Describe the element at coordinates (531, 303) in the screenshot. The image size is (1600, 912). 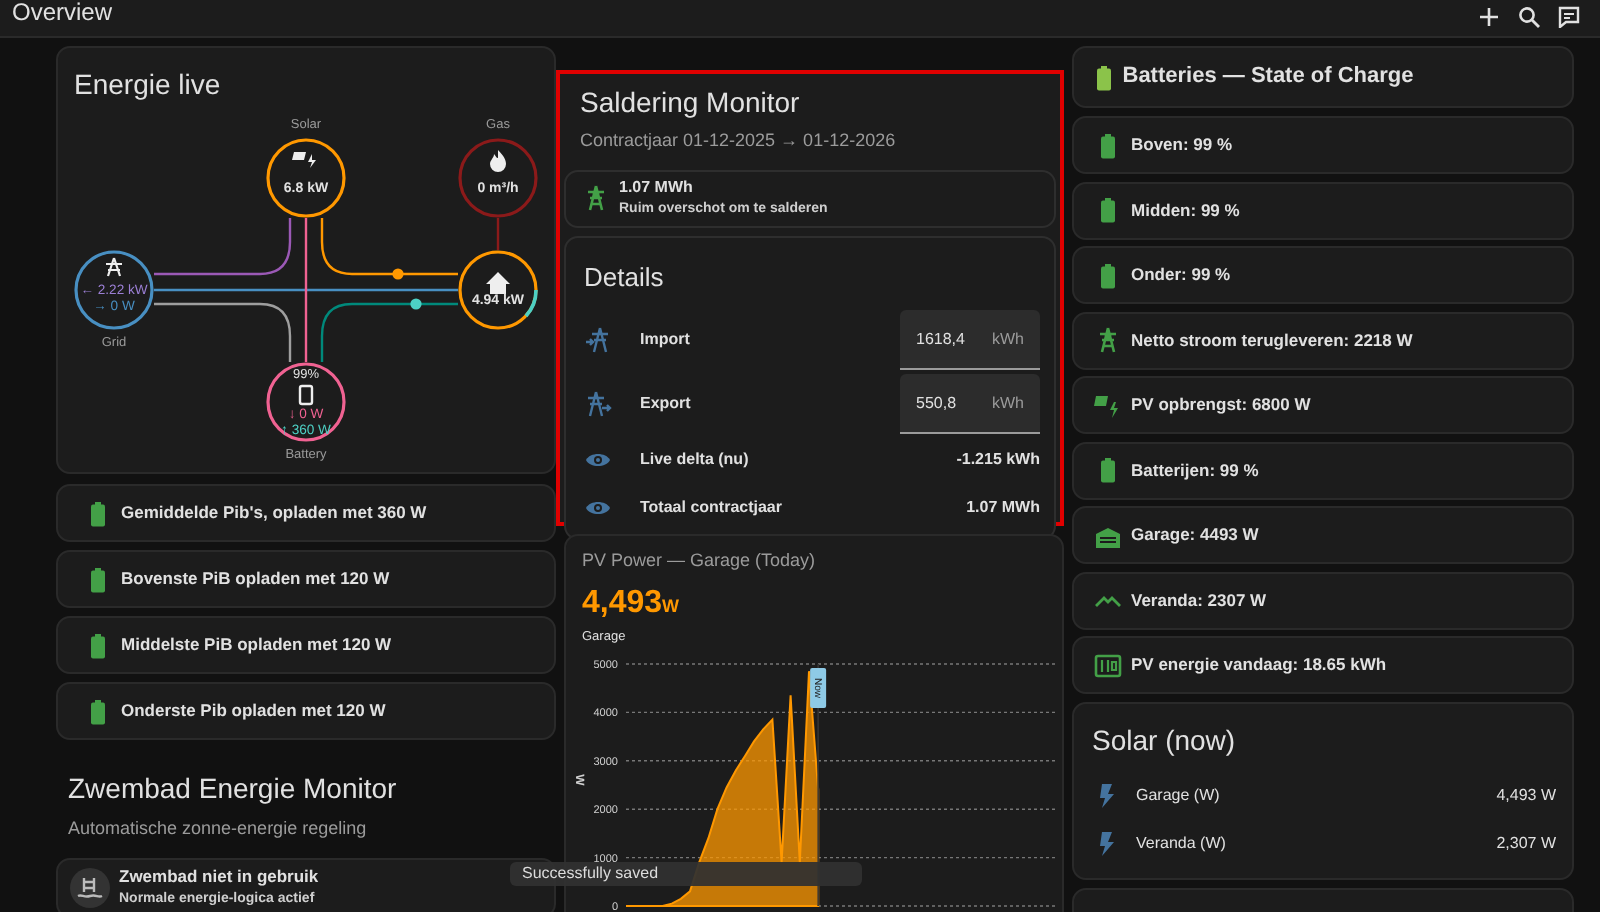
I see `ring-segment` at that location.